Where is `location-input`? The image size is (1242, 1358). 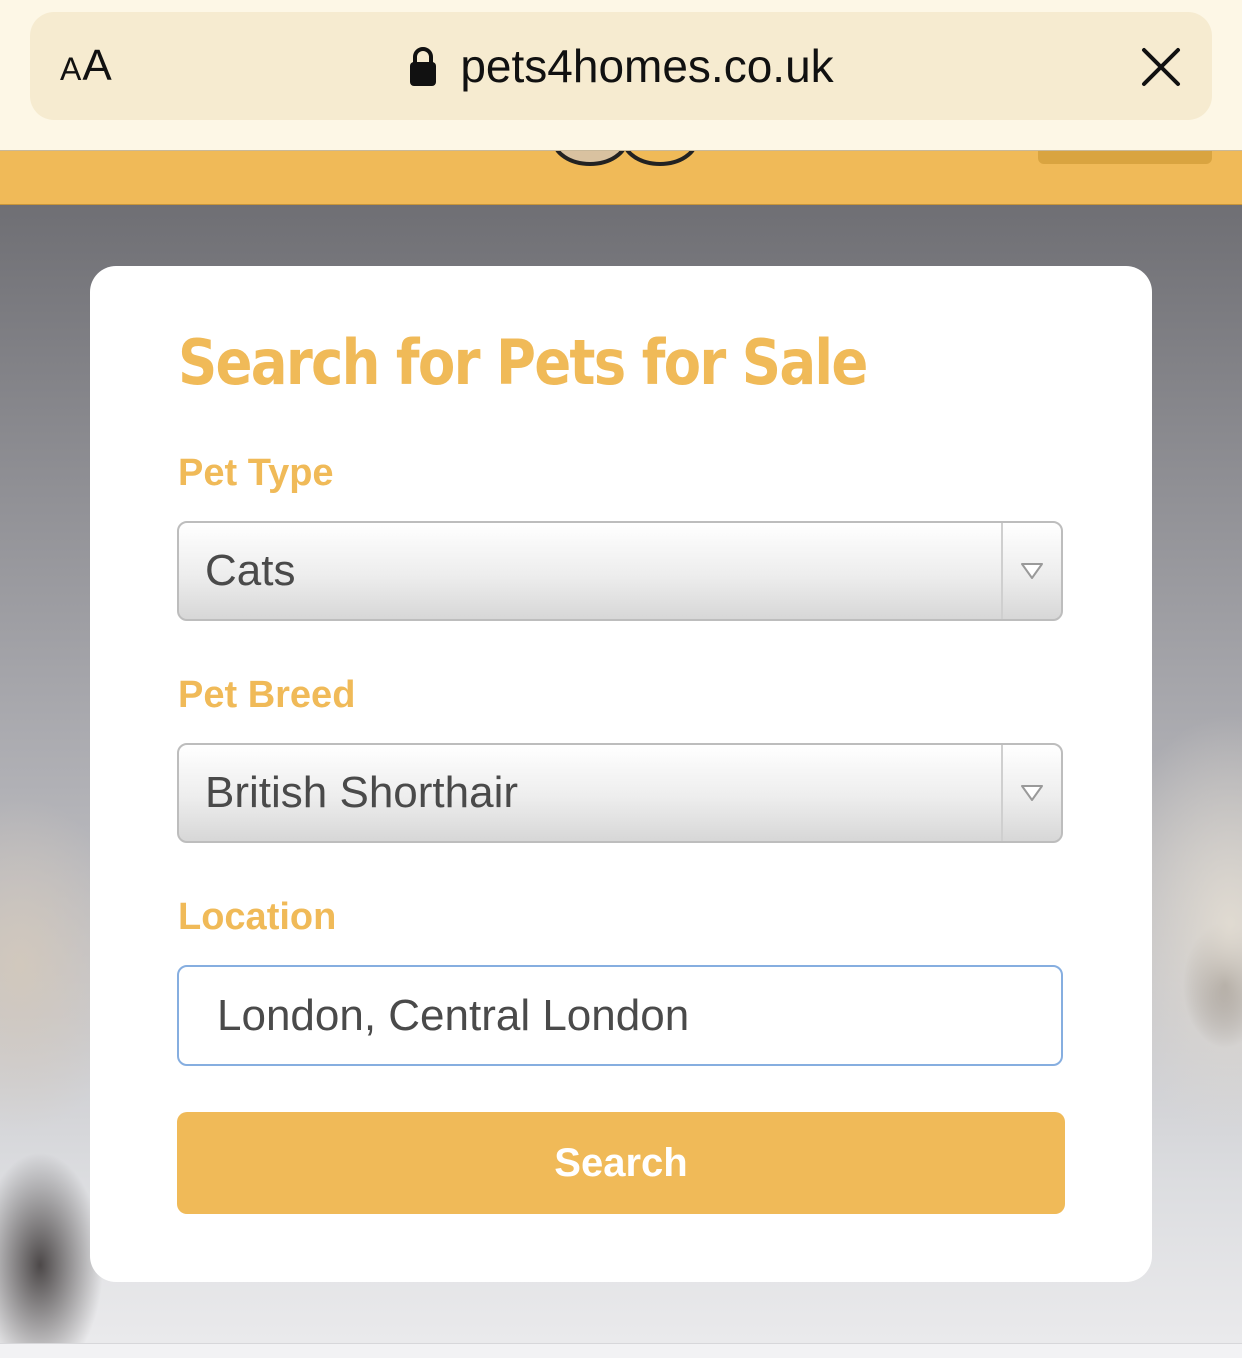
location-input is located at coordinates (620, 1015).